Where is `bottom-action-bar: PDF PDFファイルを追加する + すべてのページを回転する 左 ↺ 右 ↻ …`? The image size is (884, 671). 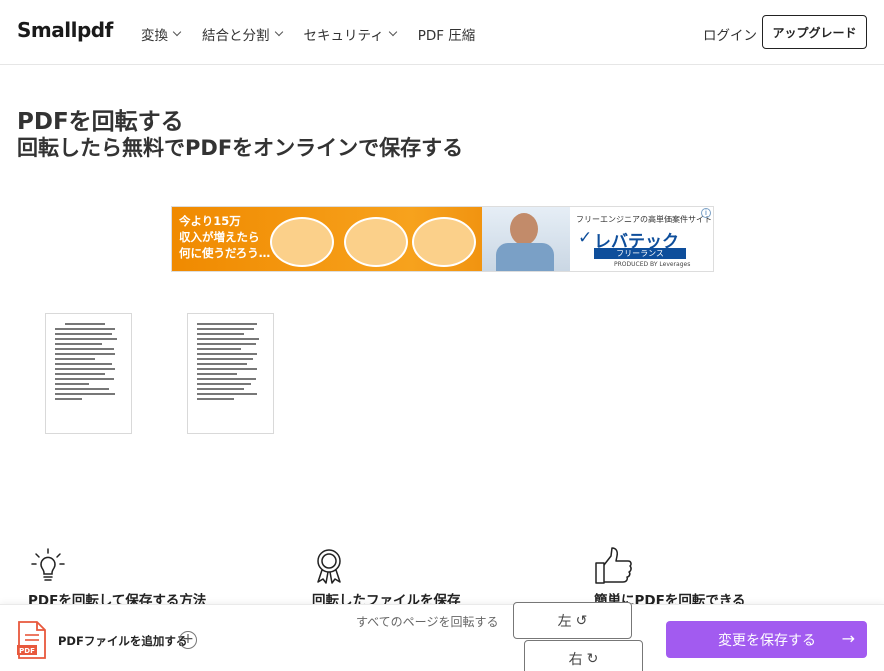
bottom-action-bar: PDF PDFファイルを追加する + すべてのページを回転する 左 ↺ 右 ↻ … is located at coordinates (442, 636).